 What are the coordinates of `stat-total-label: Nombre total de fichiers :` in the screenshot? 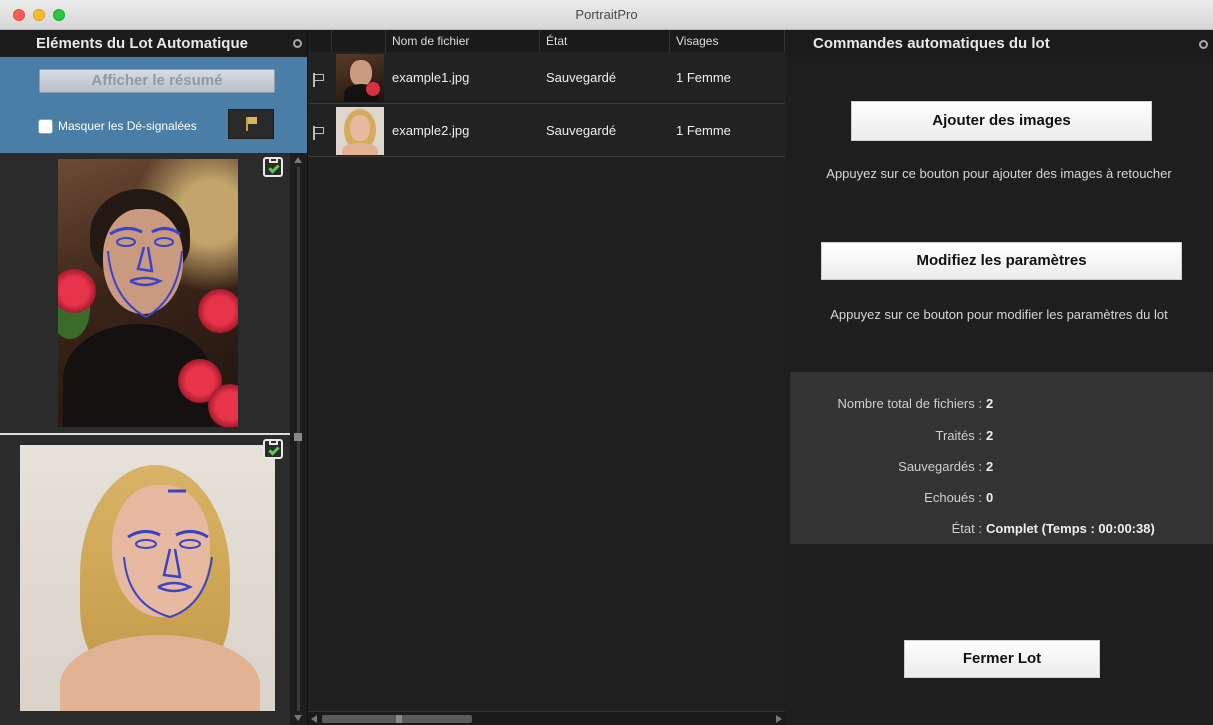 It's located at (909, 403).